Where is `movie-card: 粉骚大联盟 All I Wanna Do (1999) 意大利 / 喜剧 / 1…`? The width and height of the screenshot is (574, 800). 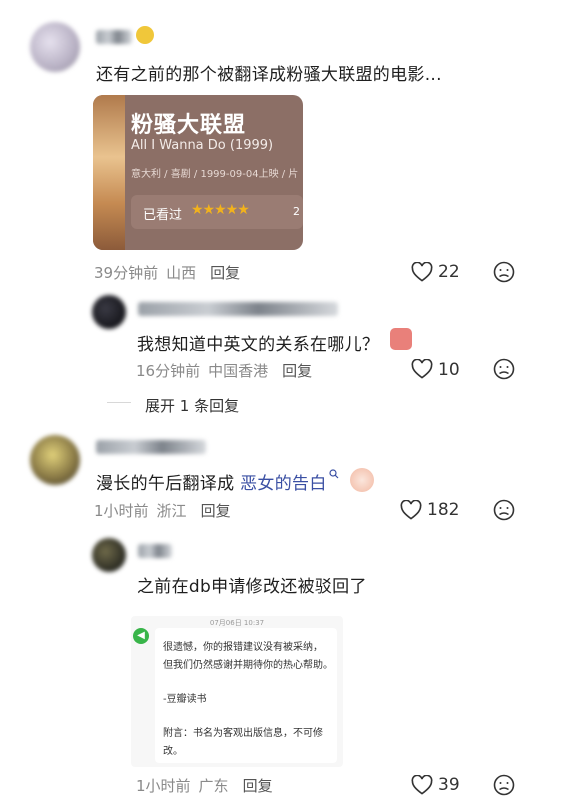 movie-card: 粉骚大联盟 All I Wanna Do (1999) 意大利 / 喜剧 / 1… is located at coordinates (198, 172).